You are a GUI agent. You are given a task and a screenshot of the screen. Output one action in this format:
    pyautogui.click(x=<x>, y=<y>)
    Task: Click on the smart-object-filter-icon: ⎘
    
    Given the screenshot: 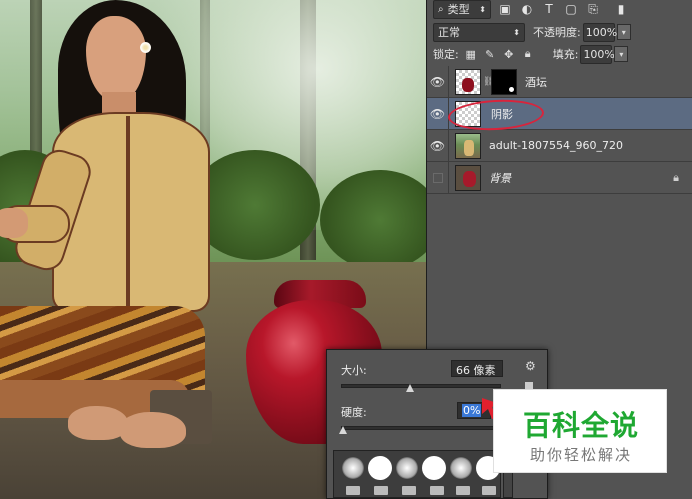 What is the action you would take?
    pyautogui.click(x=593, y=9)
    